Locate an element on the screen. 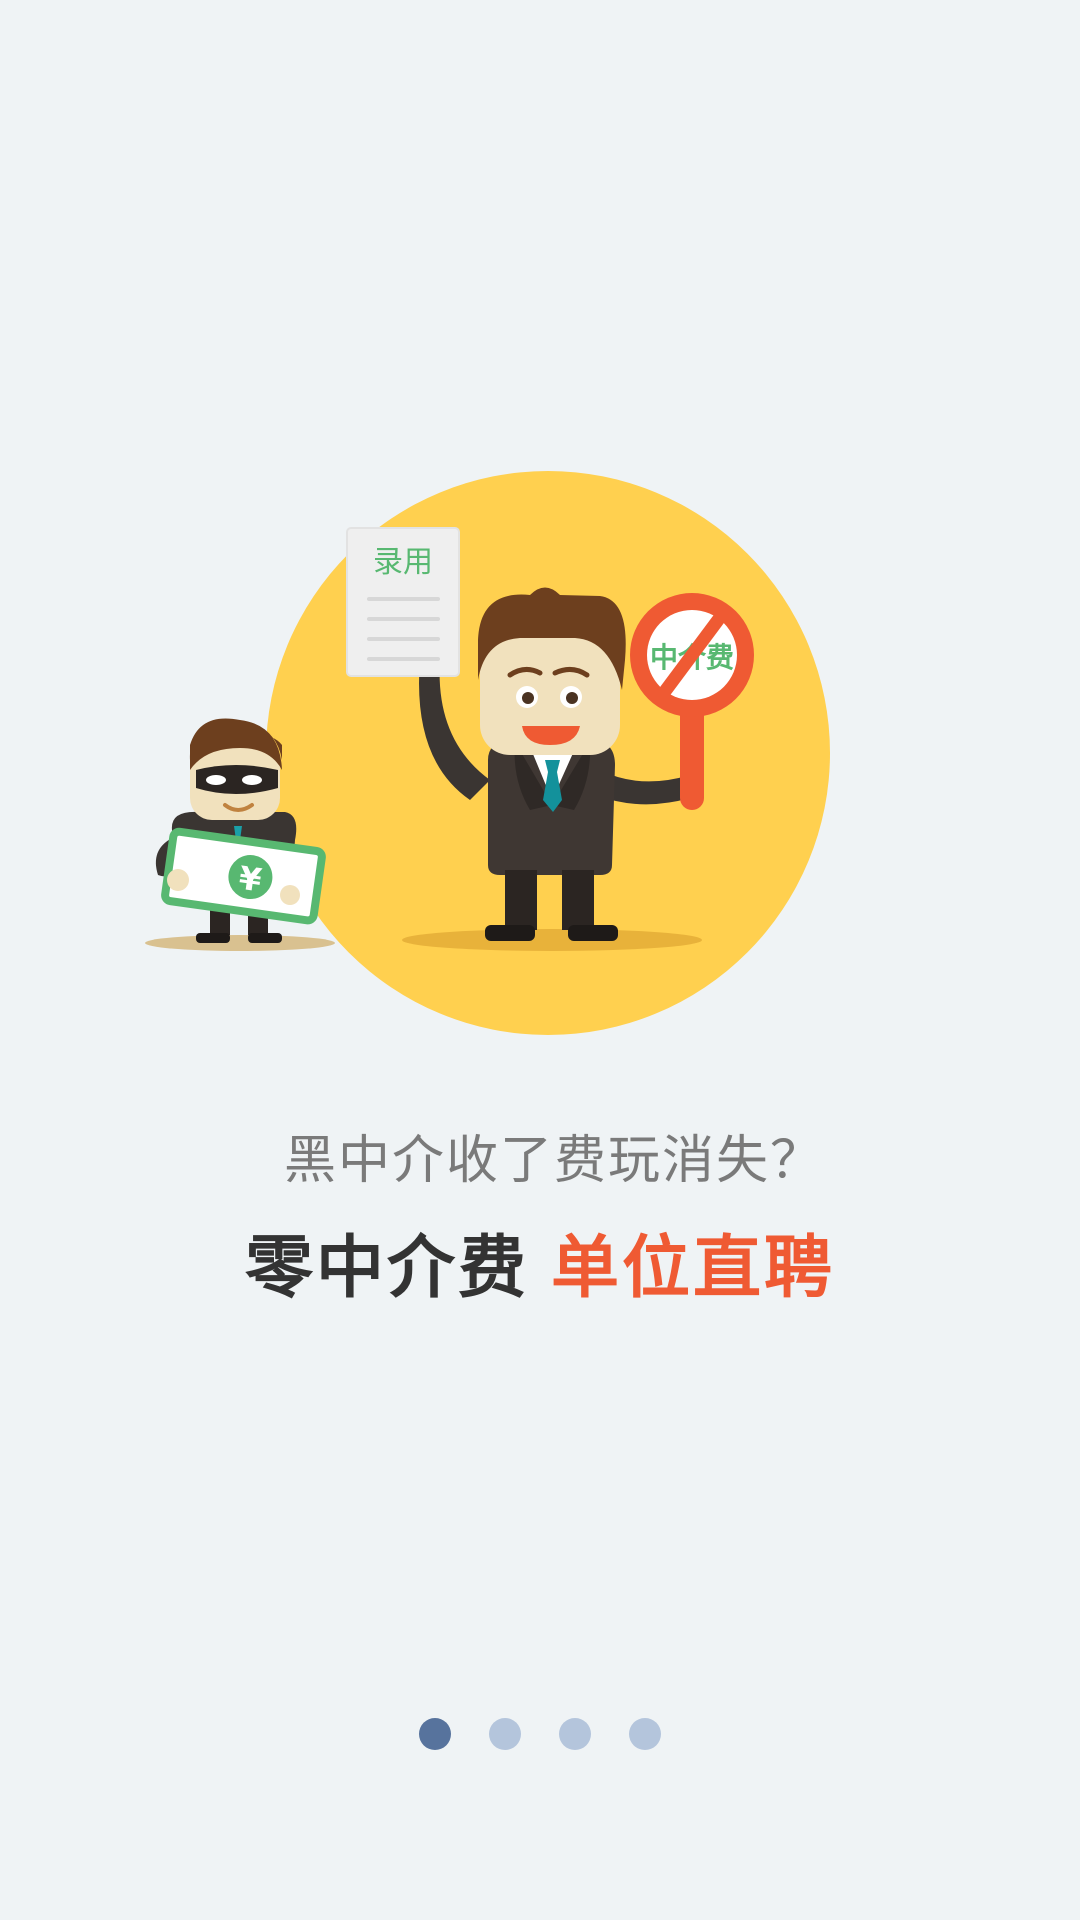 This screenshot has height=1920, width=1080. headline-slogan: 零中介费 单位直聘 is located at coordinates (540, 1261).